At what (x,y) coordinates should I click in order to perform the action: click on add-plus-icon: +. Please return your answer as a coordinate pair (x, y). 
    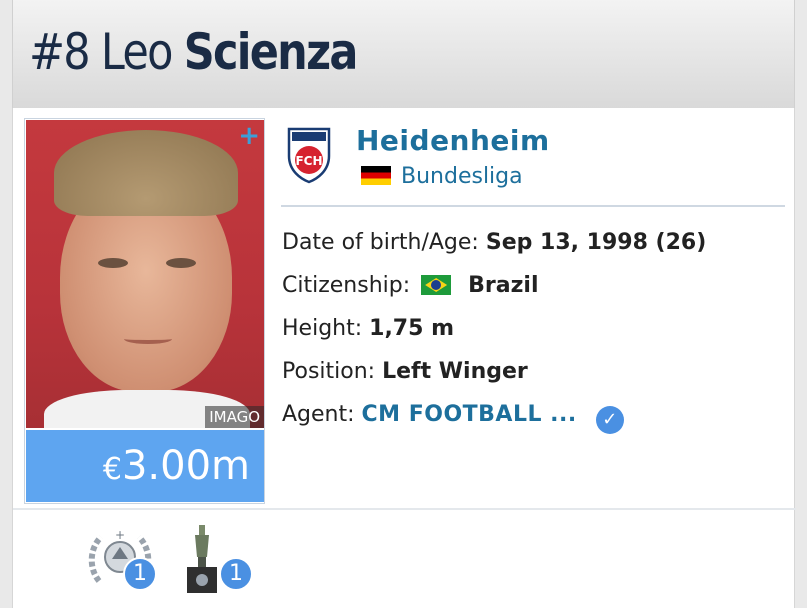
    Looking at the image, I should click on (249, 136).